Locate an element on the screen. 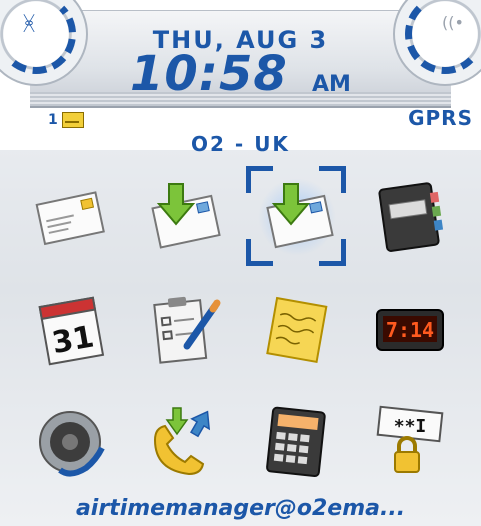 This screenshot has width=481, height=526. mail-icon is located at coordinates (73, 120).